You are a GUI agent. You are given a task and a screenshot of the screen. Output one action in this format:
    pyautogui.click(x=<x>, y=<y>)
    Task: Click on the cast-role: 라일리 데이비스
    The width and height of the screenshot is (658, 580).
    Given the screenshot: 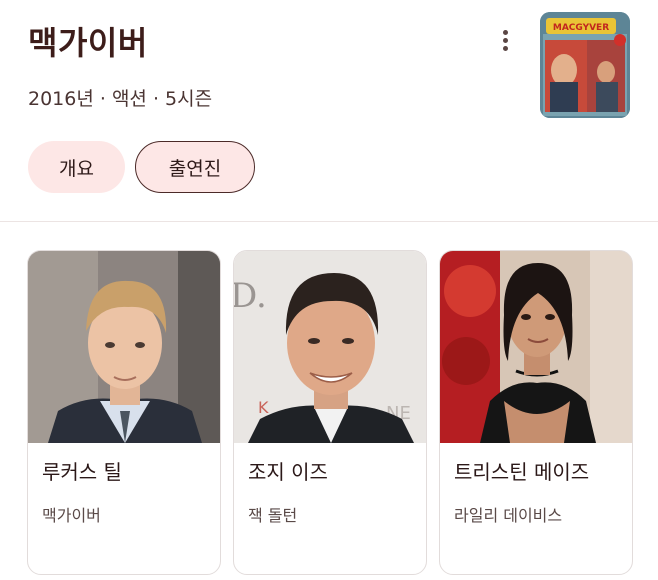 What is the action you would take?
    pyautogui.click(x=508, y=515)
    